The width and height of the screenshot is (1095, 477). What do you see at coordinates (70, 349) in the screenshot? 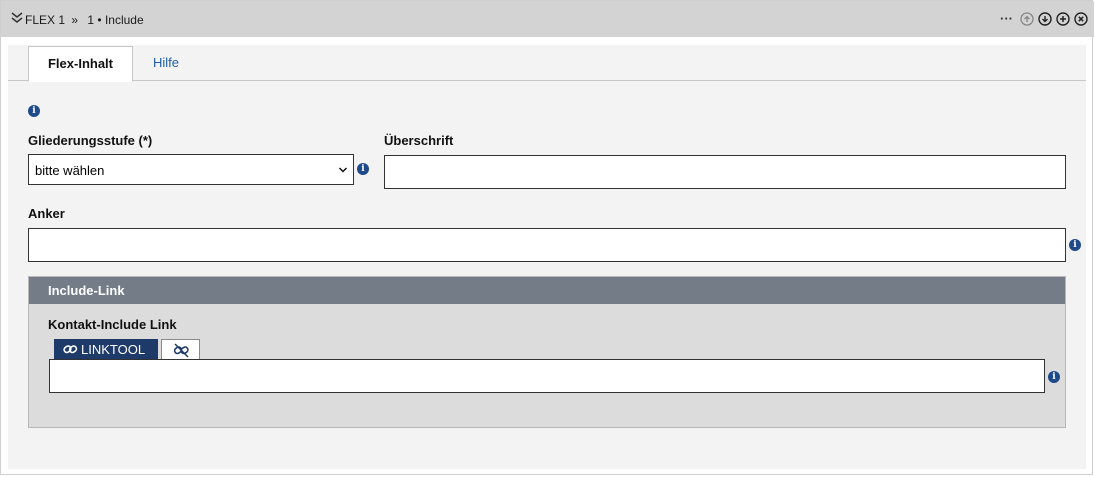
I see `link-icon` at bounding box center [70, 349].